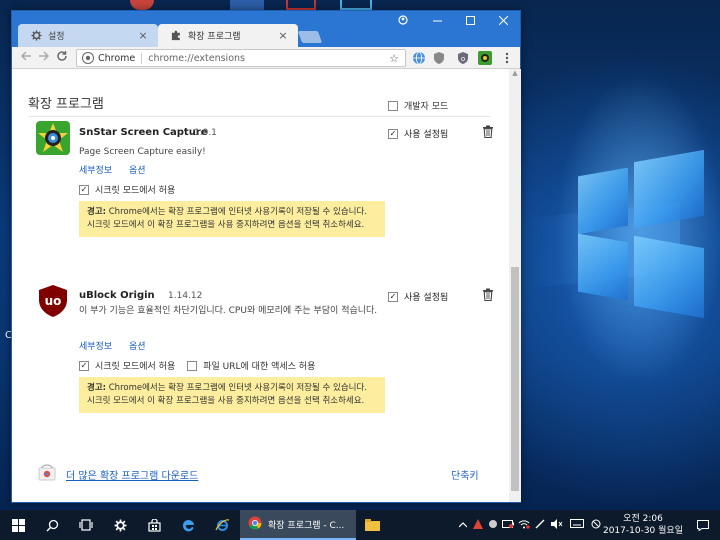 Image resolution: width=720 pixels, height=540 pixels. What do you see at coordinates (437, 22) in the screenshot?
I see `minimize-button` at bounding box center [437, 22].